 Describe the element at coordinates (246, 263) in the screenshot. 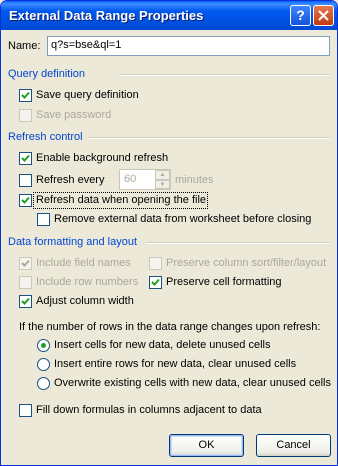

I see `preserve-sort-label: Preserve column sort/filter/layout` at that location.